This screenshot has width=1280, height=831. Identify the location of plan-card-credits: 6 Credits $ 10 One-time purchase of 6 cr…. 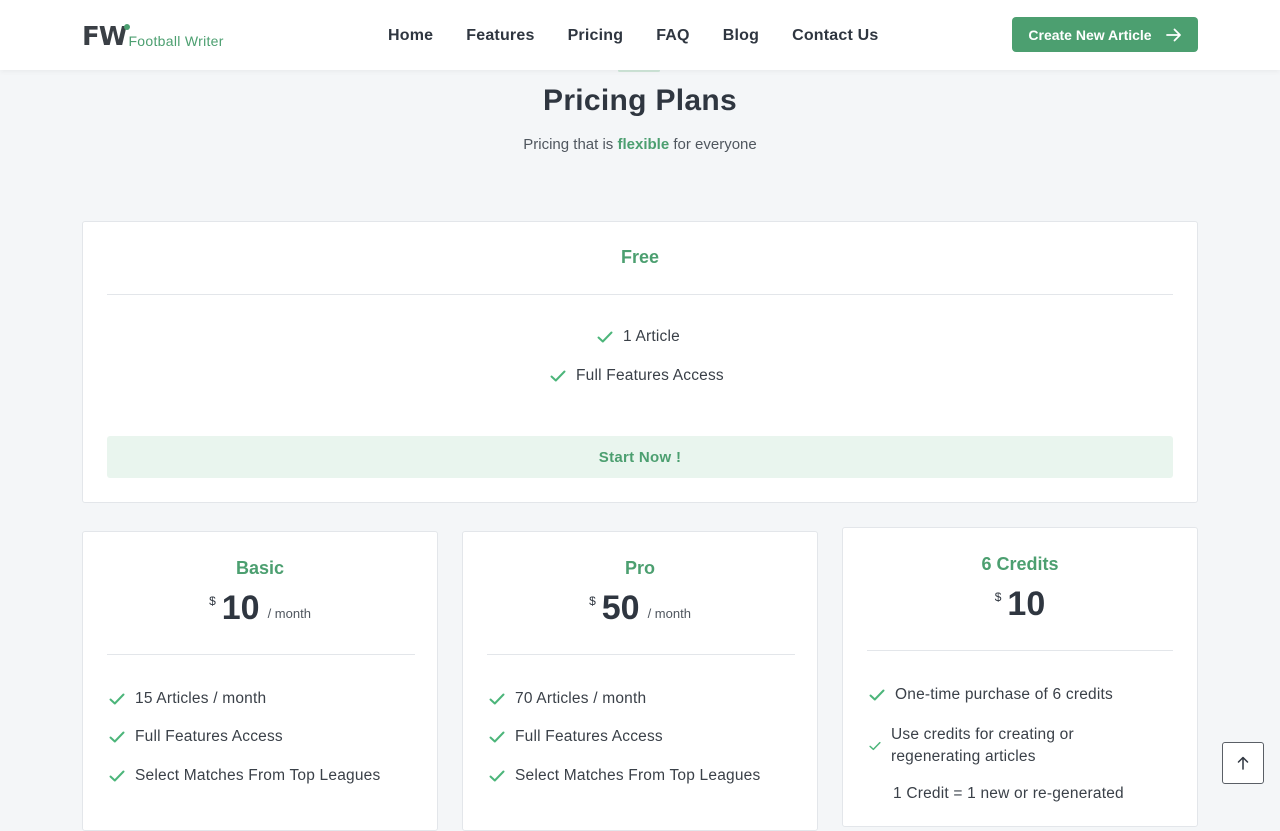
(1020, 677).